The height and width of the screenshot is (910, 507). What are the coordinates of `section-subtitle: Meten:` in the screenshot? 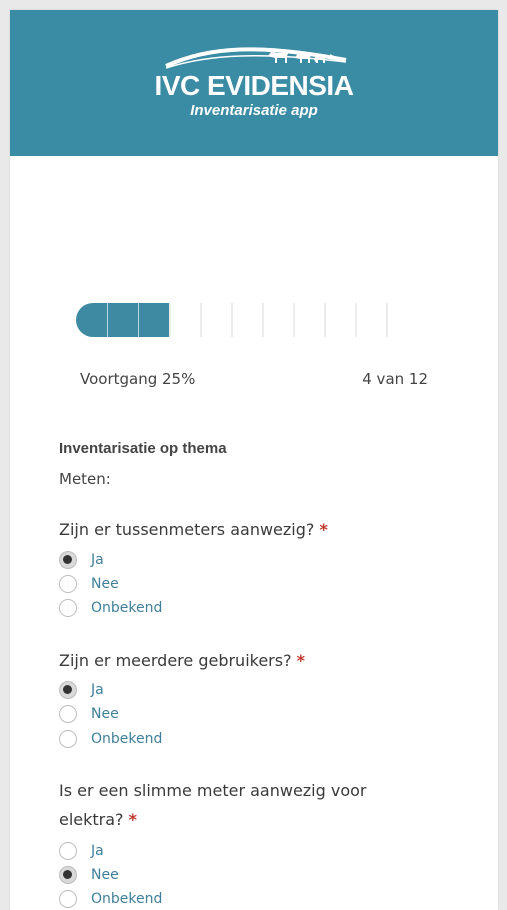 It's located at (85, 479).